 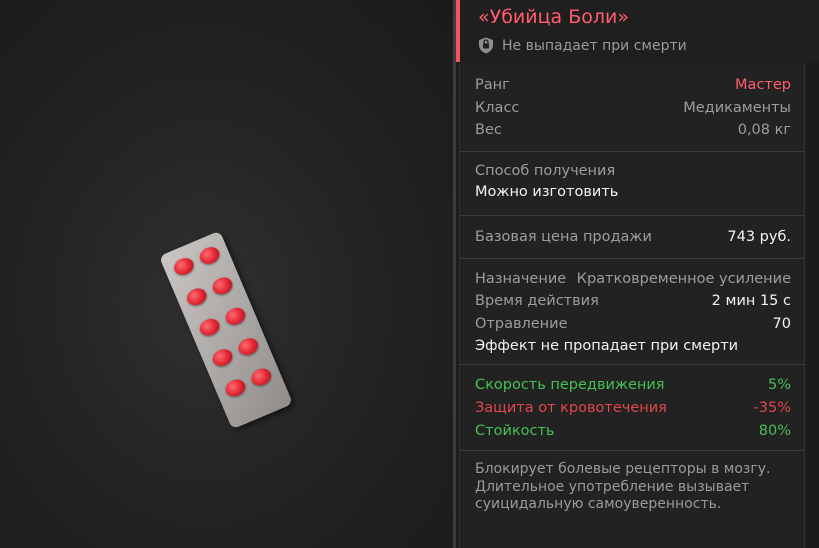 What do you see at coordinates (637, 31) in the screenshot?
I see `item-header: «Убийца Боли» Не выпадает при смерти` at bounding box center [637, 31].